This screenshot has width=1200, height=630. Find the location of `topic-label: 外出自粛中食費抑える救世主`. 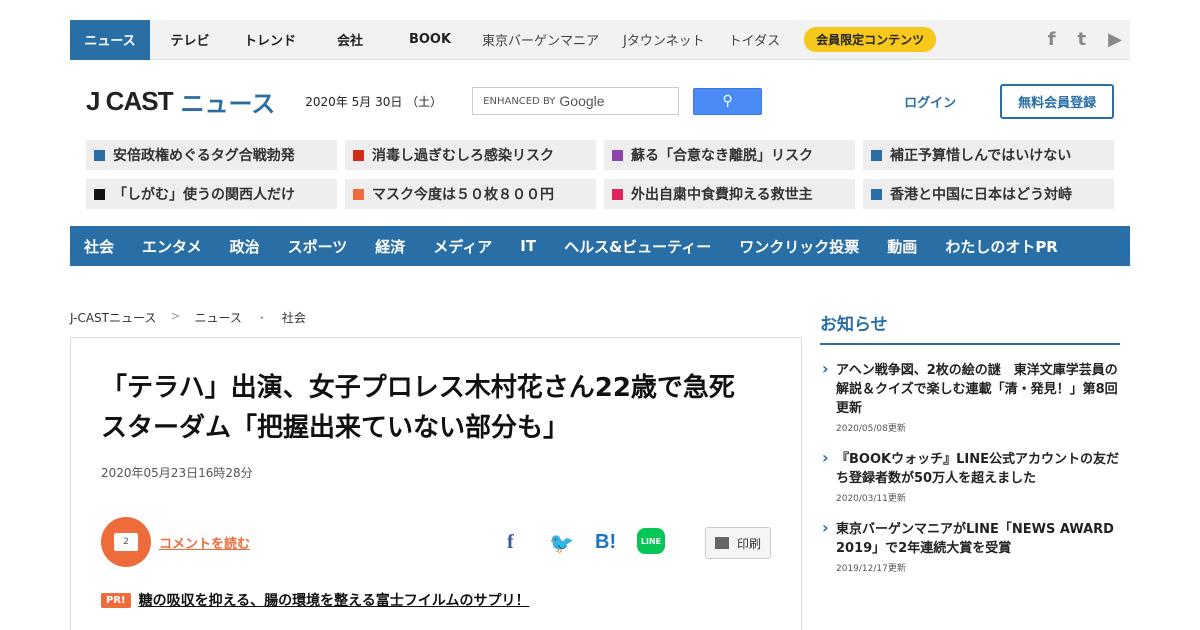

topic-label: 外出自粛中食費抑える救世主 is located at coordinates (722, 195).